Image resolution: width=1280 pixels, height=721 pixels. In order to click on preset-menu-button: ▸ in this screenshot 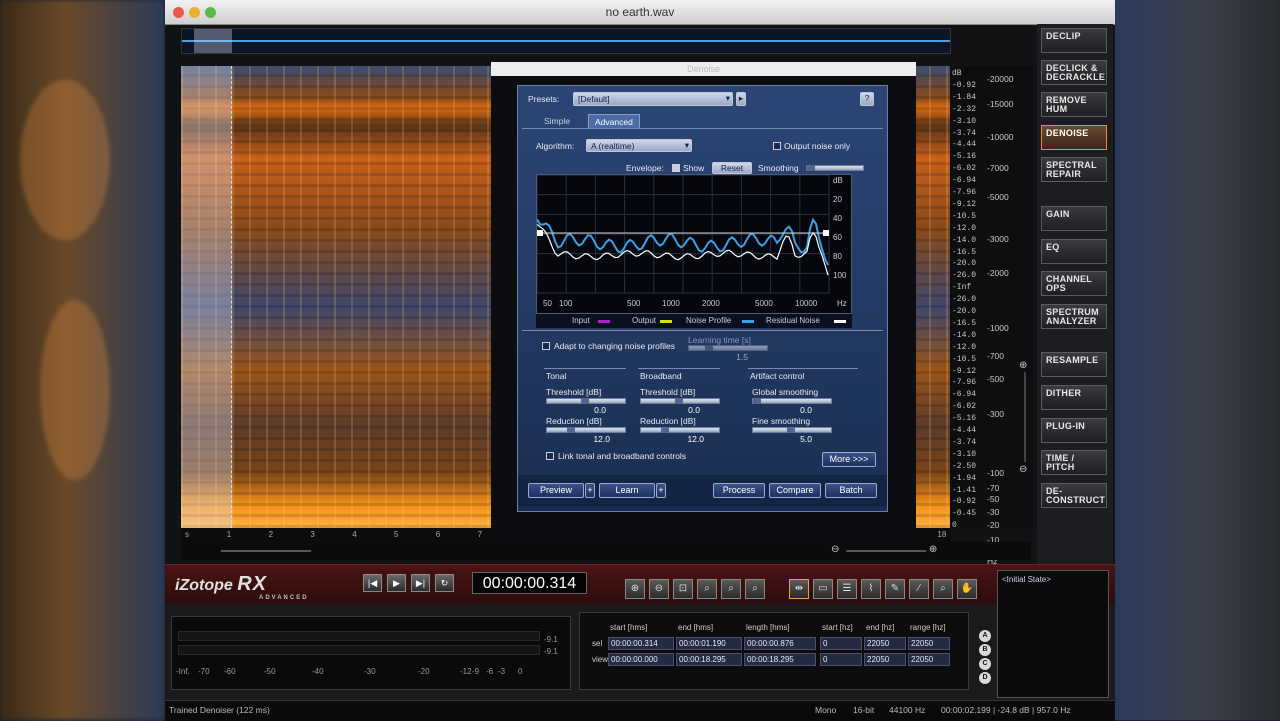, I will do `click(741, 99)`.